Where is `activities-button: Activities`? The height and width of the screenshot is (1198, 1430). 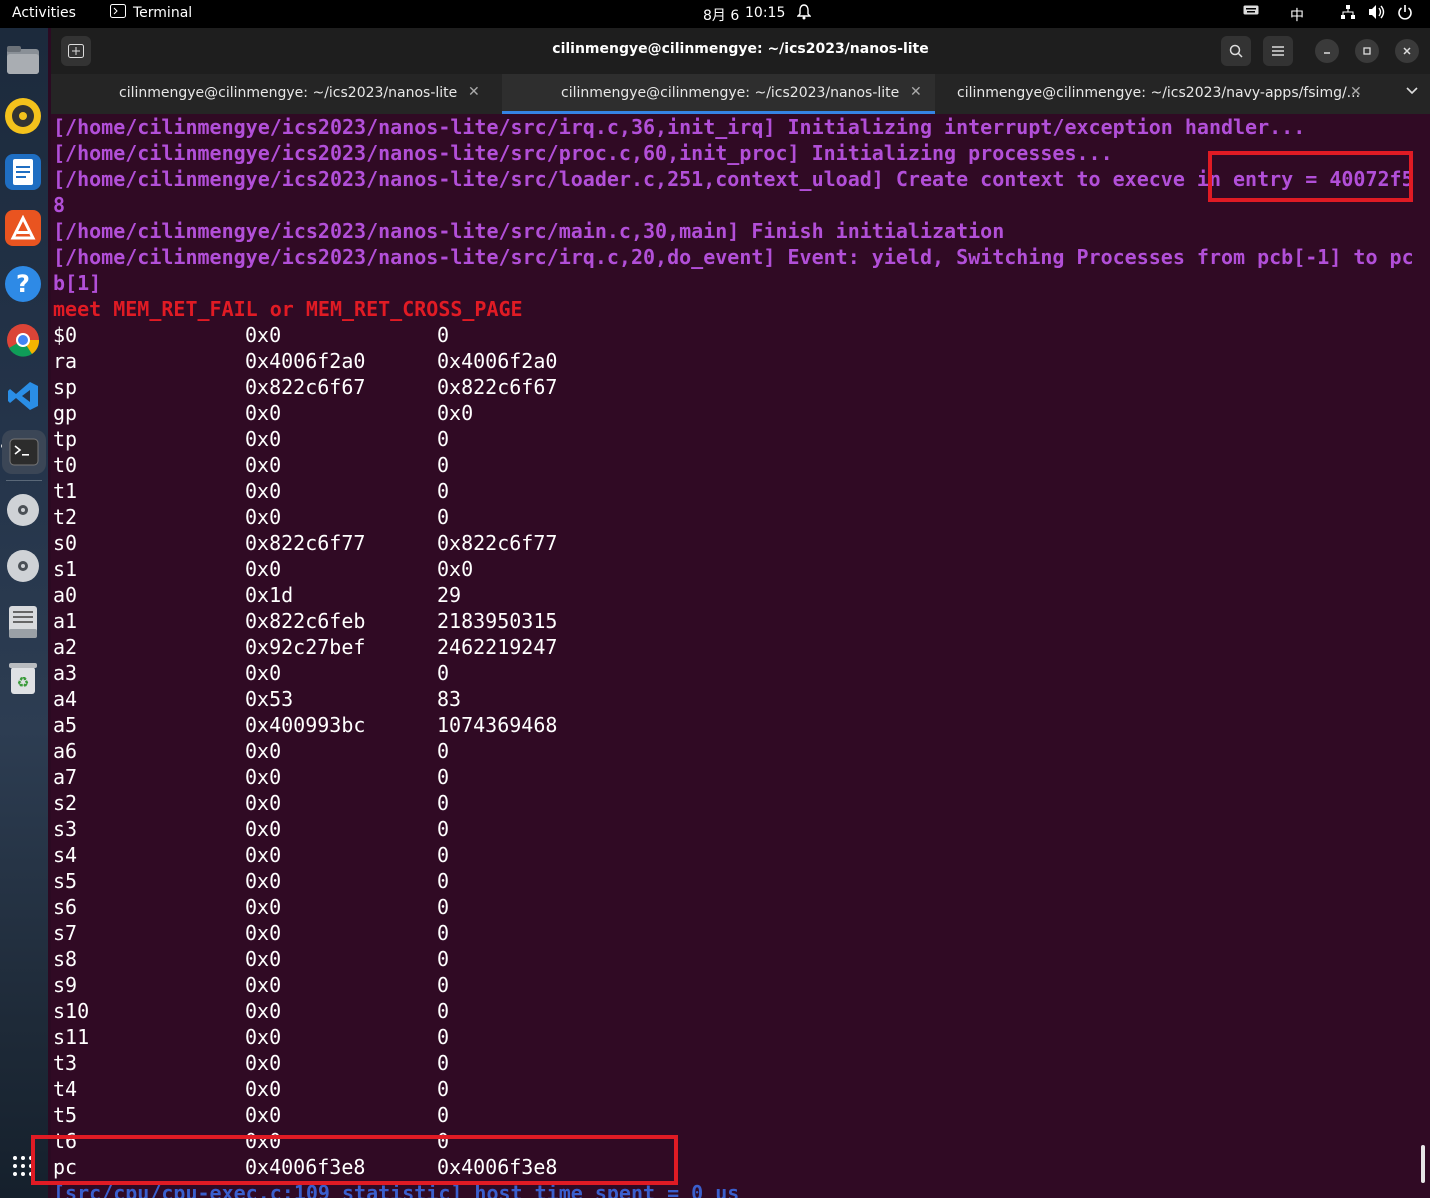
activities-button: Activities is located at coordinates (44, 13).